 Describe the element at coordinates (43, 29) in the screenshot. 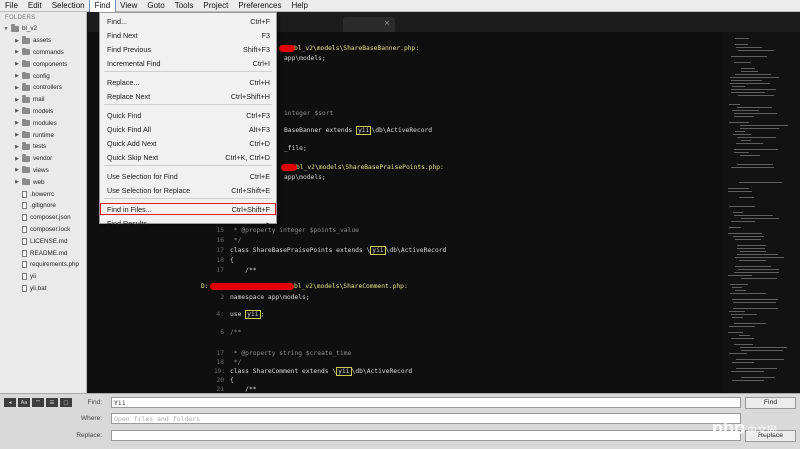

I see `sidebar-folder: ▼ bl_v2` at that location.